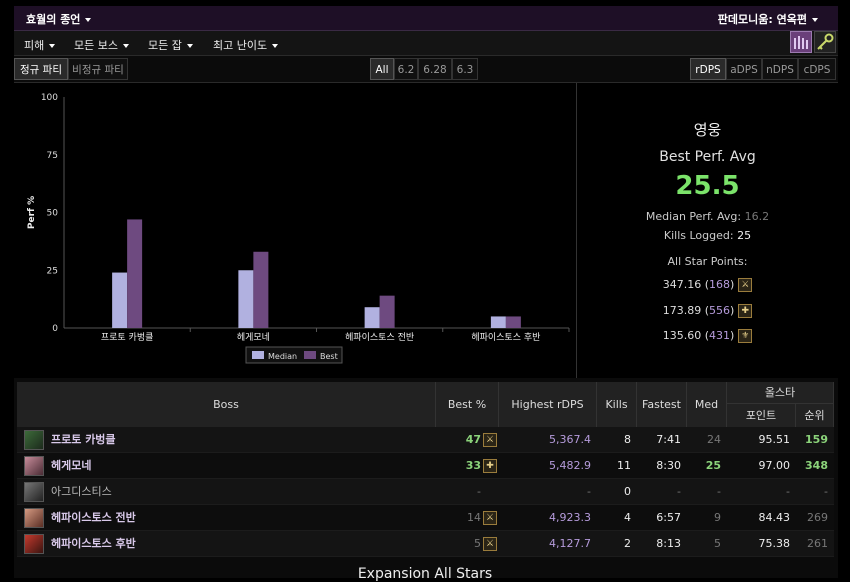 This screenshot has height=582, width=850. Describe the element at coordinates (662, 404) in the screenshot. I see `col-fastest: Fastest` at that location.